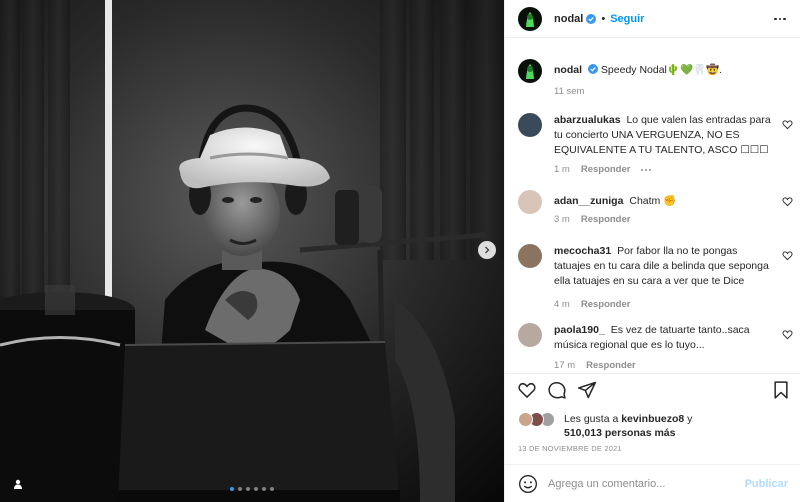 This screenshot has width=800, height=502. What do you see at coordinates (568, 70) in the screenshot?
I see `caption-username: nodal` at bounding box center [568, 70].